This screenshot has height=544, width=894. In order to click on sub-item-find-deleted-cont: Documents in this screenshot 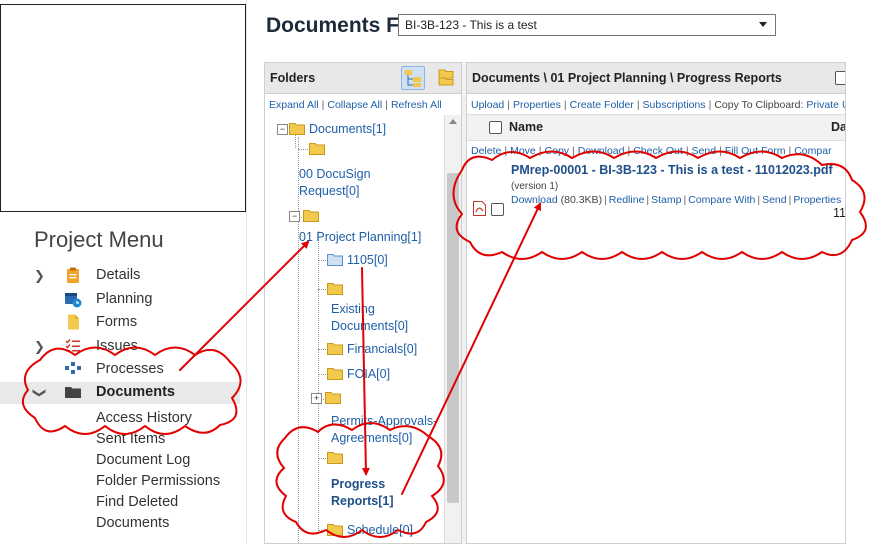, I will do `click(132, 523)`.